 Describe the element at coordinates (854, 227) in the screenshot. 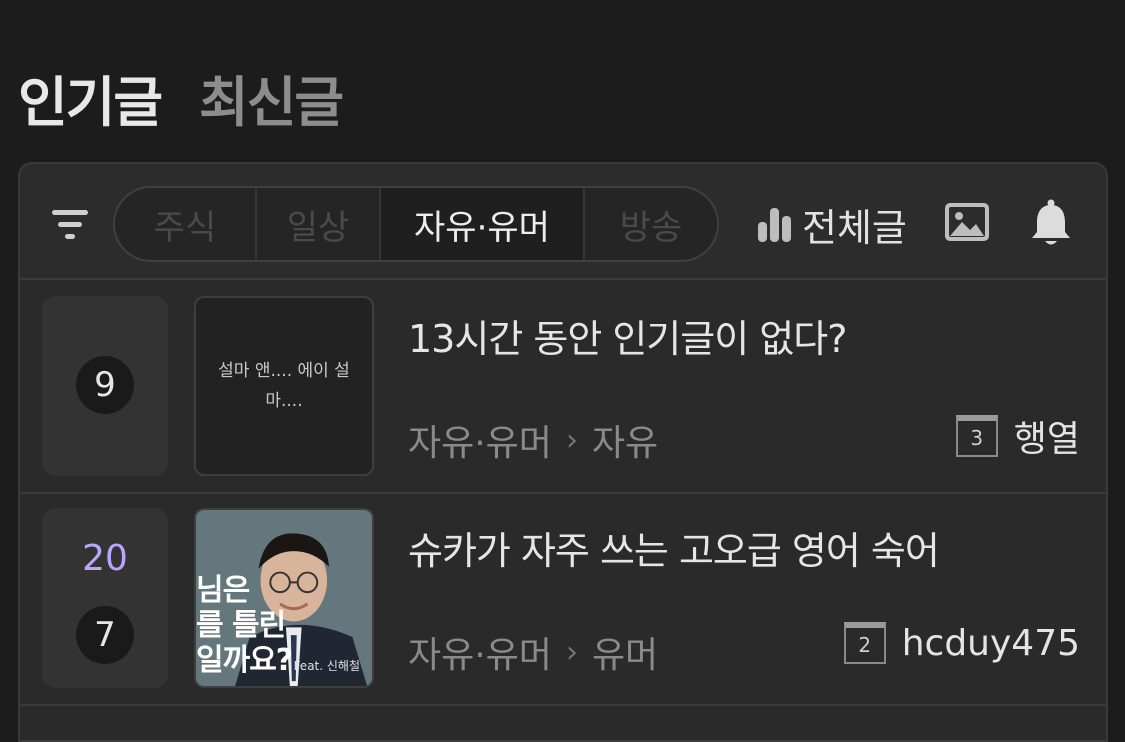

I see `all-posts-label: 전체글` at that location.